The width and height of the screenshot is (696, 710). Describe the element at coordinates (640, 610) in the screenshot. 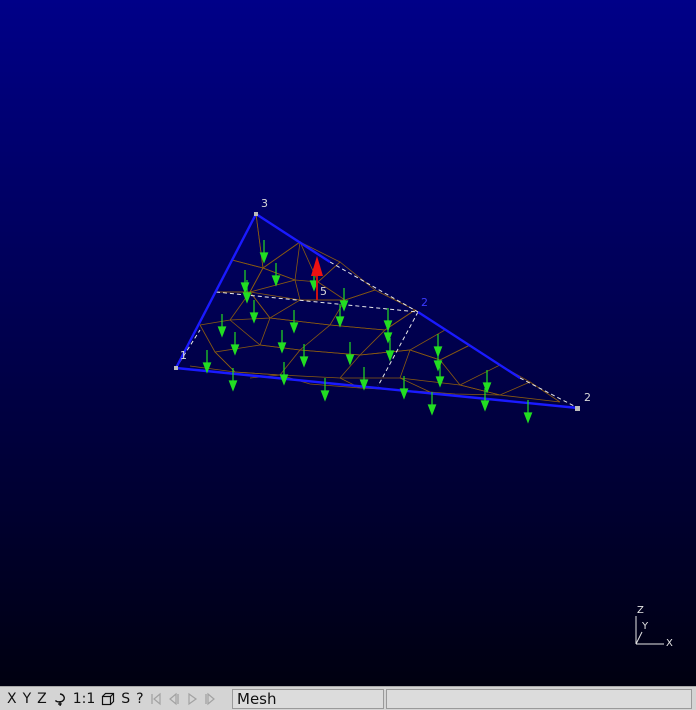

I see `axis-z-label: Z` at that location.